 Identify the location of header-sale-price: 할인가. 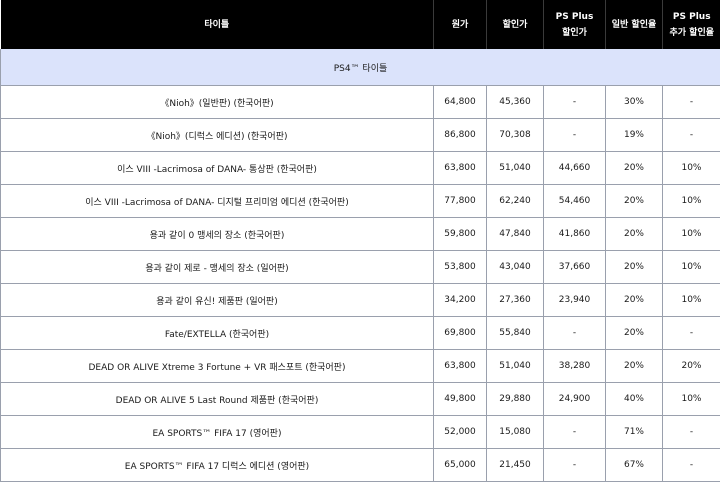
(515, 24).